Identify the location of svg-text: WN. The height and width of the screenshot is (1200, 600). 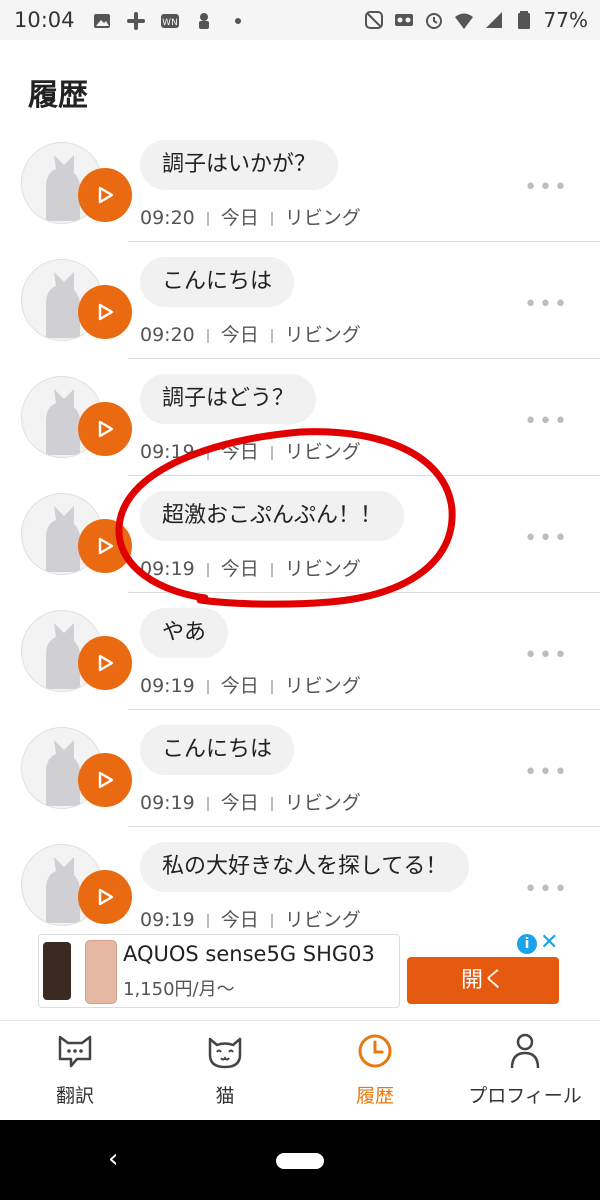
(170, 23).